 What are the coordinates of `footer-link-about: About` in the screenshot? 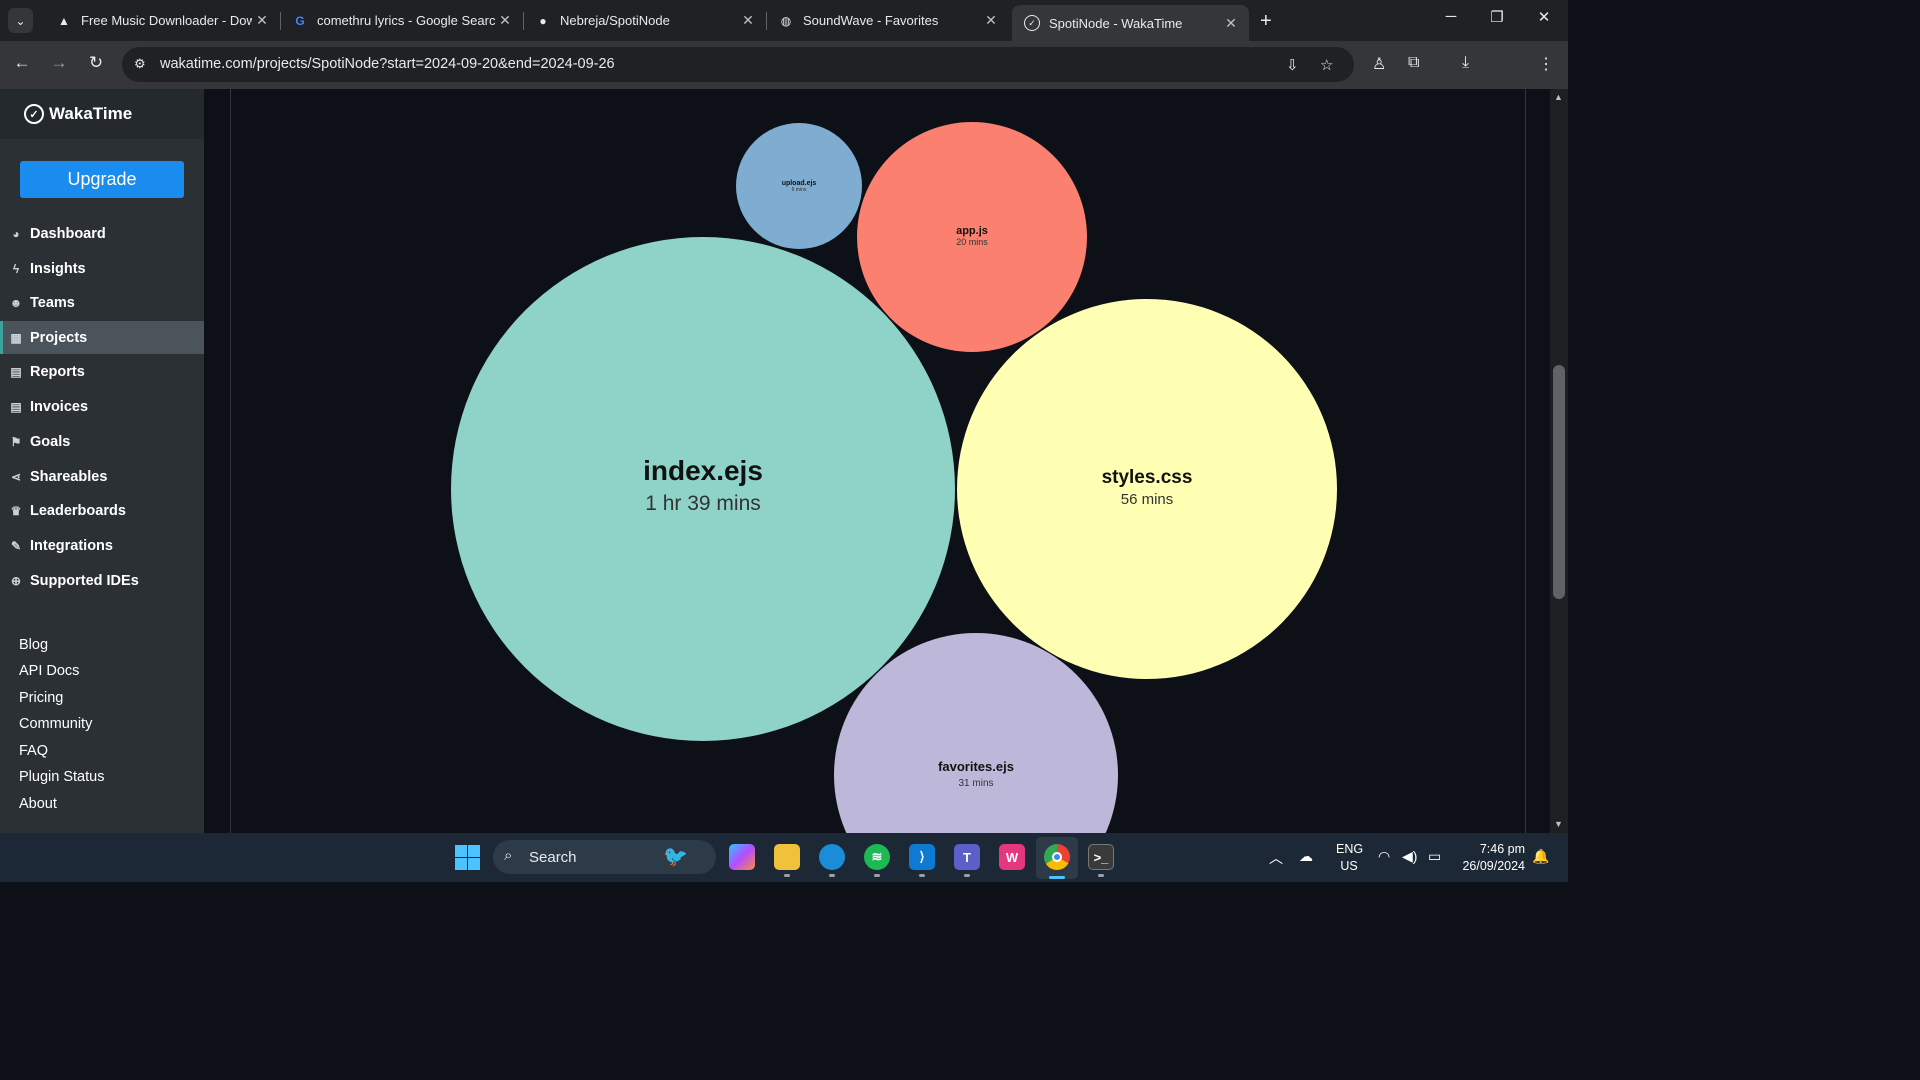 It's located at (38, 804).